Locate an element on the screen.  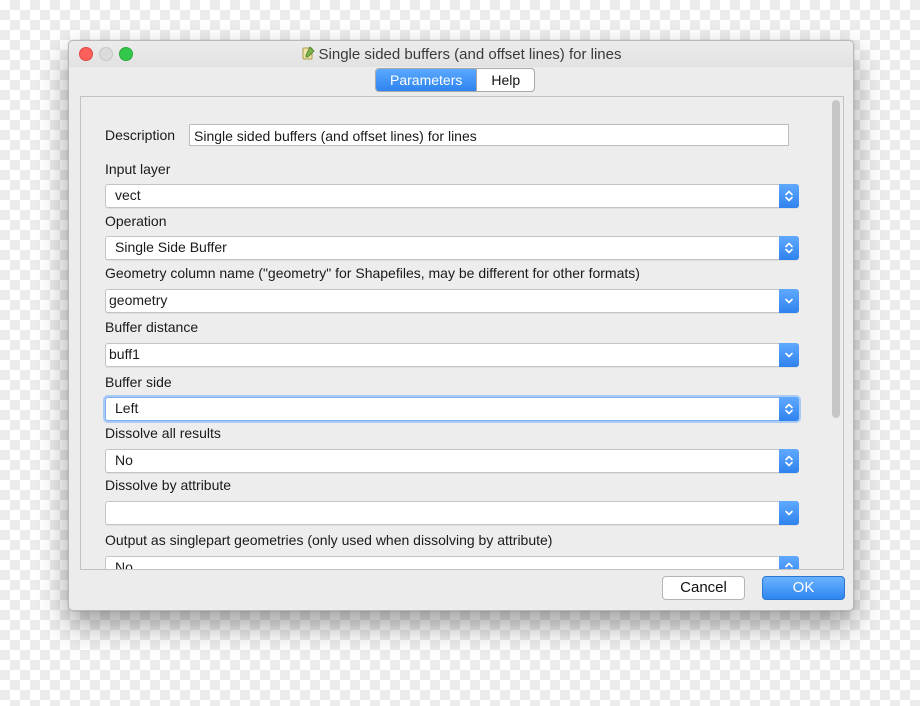
buffer-distance-value: buff1 is located at coordinates (124, 354).